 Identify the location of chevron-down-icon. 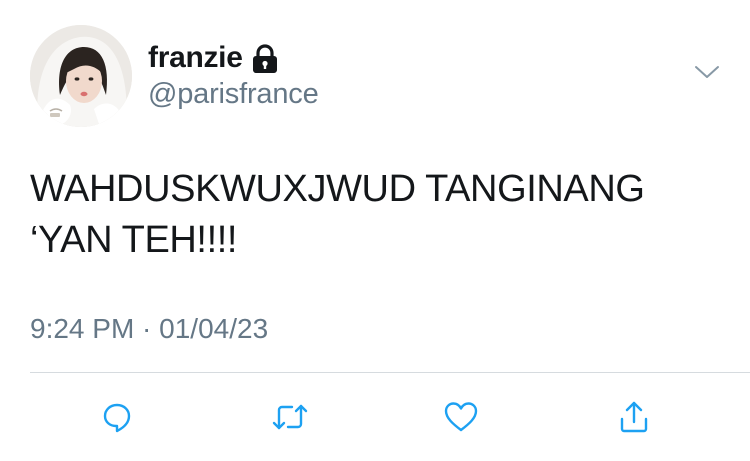
(707, 72).